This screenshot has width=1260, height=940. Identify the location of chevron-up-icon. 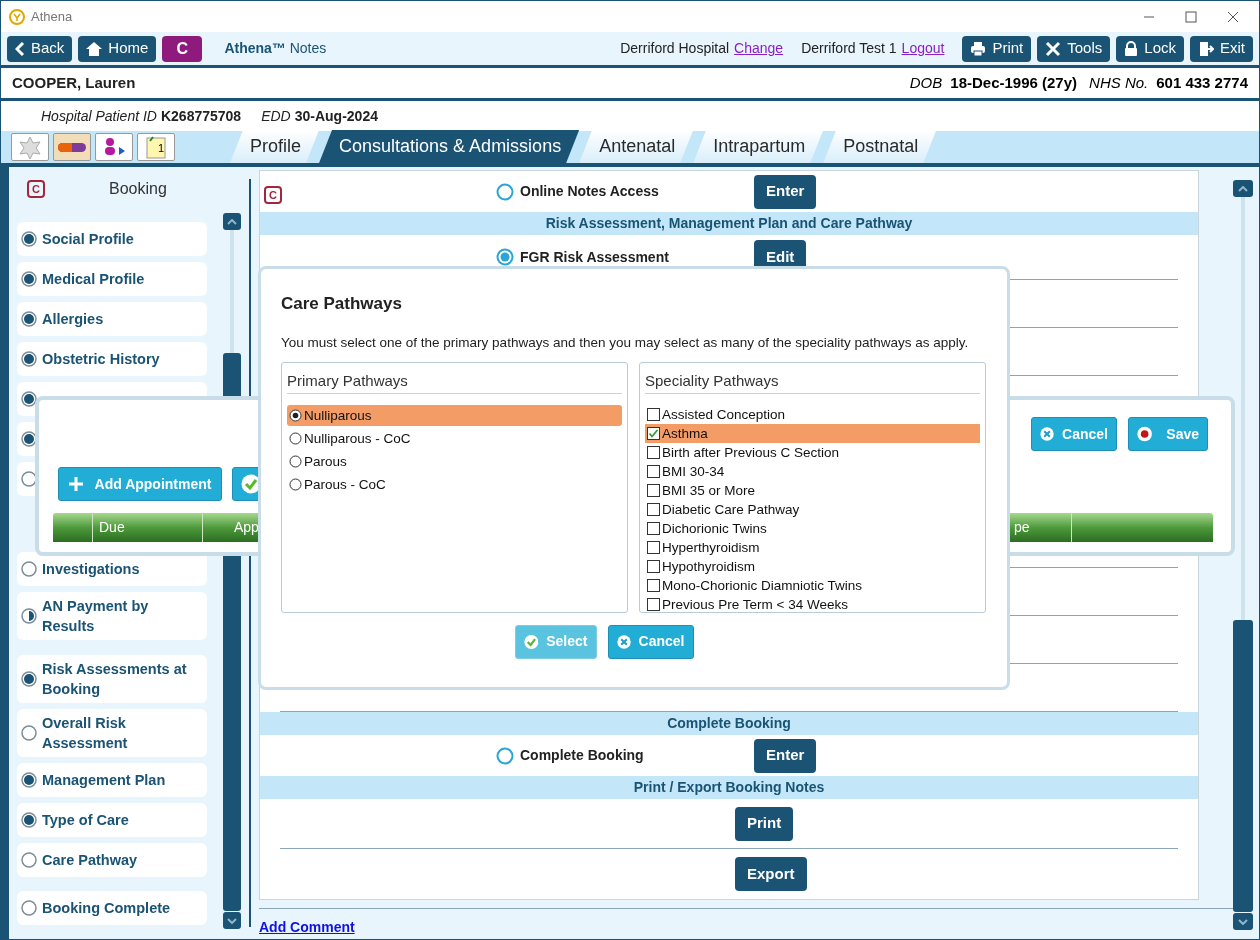
(1243, 188).